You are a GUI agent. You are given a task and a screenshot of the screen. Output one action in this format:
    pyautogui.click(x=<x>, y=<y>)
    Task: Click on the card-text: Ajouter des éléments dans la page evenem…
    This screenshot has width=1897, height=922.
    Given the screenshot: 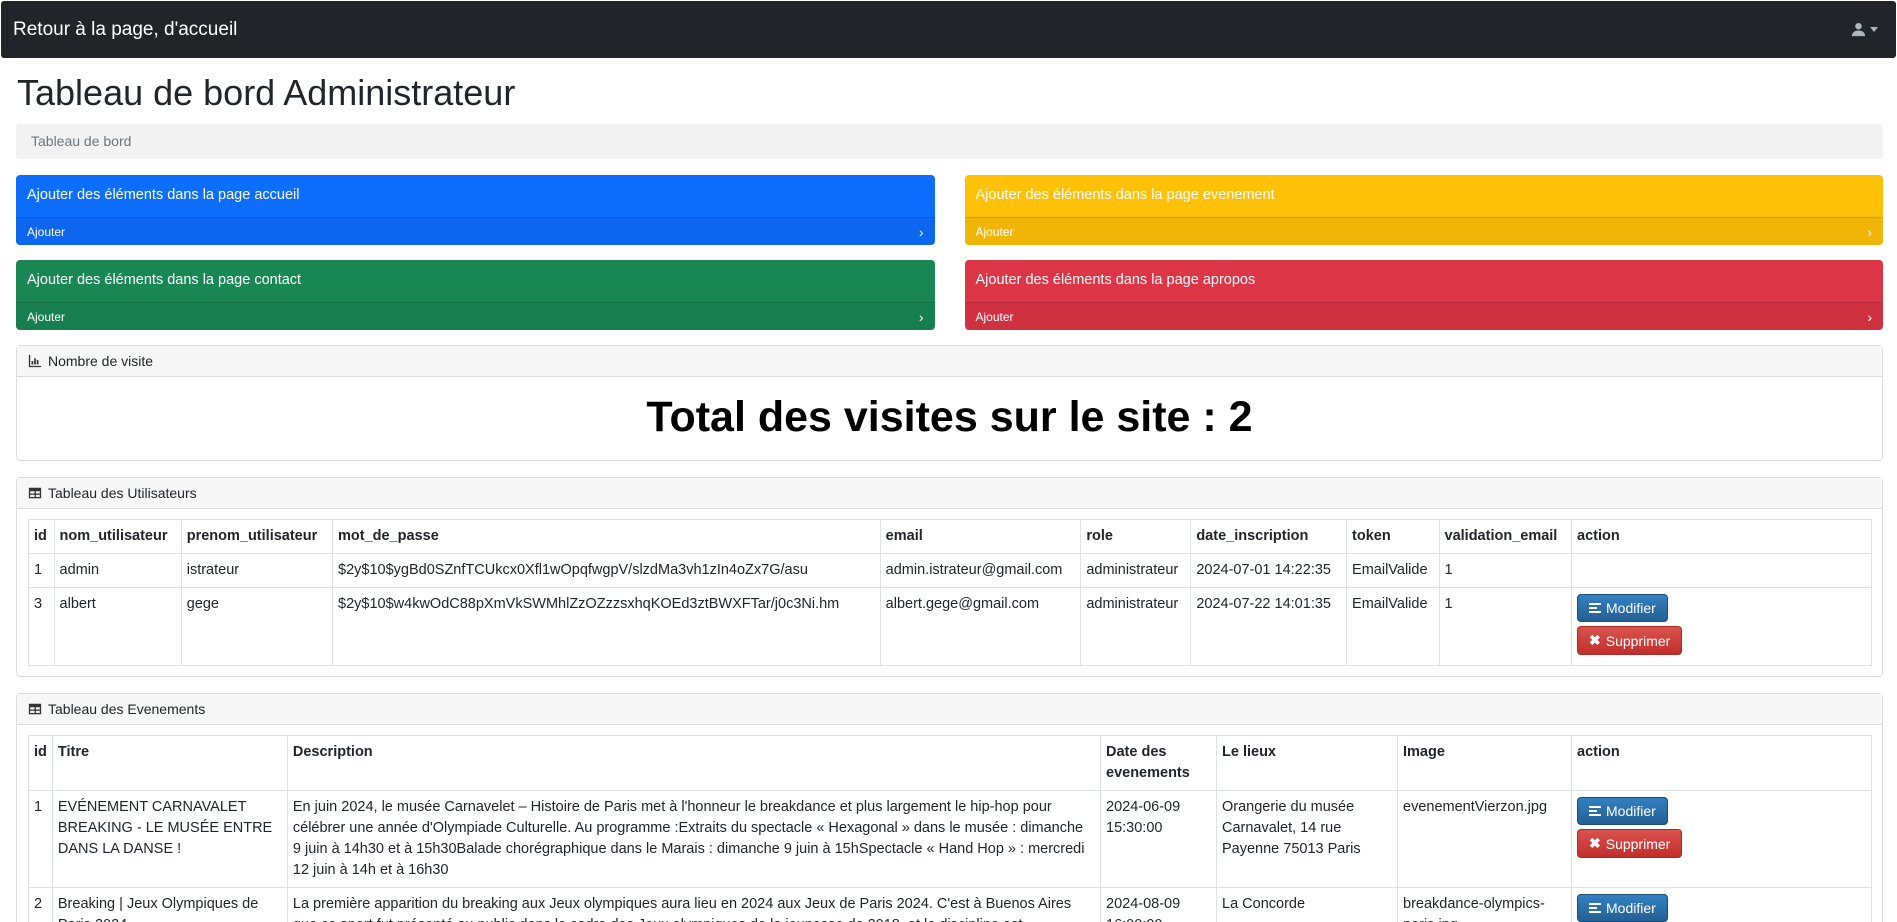 What is the action you would take?
    pyautogui.click(x=1125, y=195)
    